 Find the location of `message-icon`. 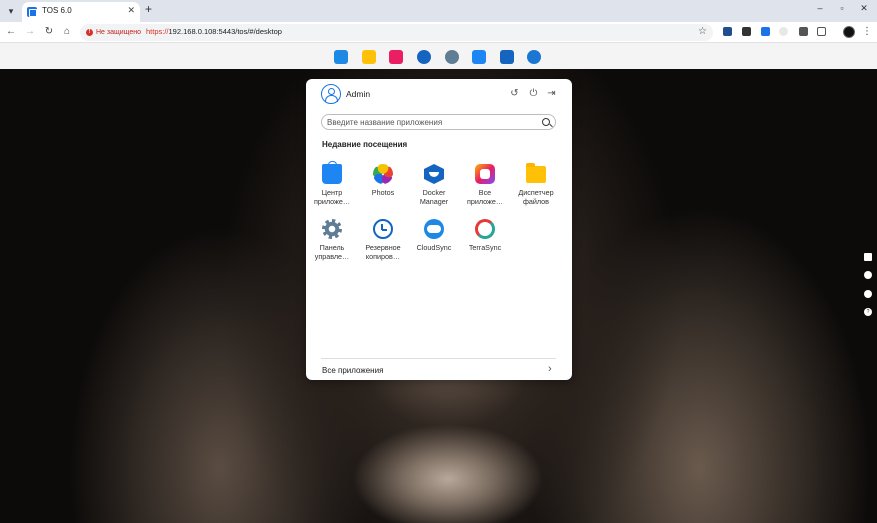

message-icon is located at coordinates (868, 275).